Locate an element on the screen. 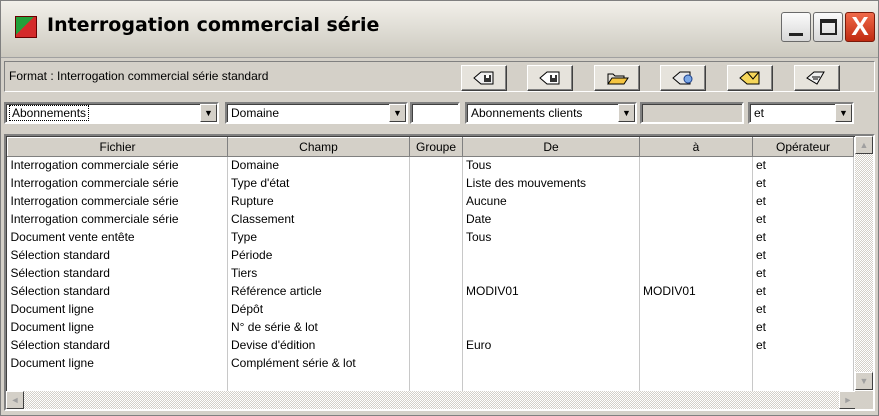 The height and width of the screenshot is (416, 879). table-cell: Rupture is located at coordinates (318, 201).